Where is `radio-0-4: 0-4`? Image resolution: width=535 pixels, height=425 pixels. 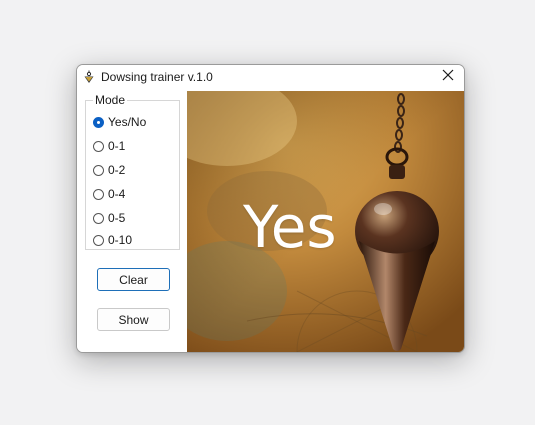
radio-0-4: 0-4 is located at coordinates (109, 194).